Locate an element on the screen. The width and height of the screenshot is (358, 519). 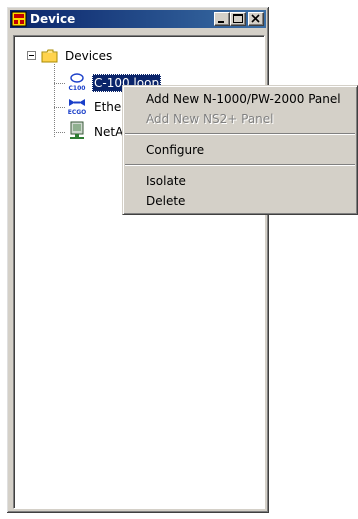
window-title: Device is located at coordinates (53, 19).